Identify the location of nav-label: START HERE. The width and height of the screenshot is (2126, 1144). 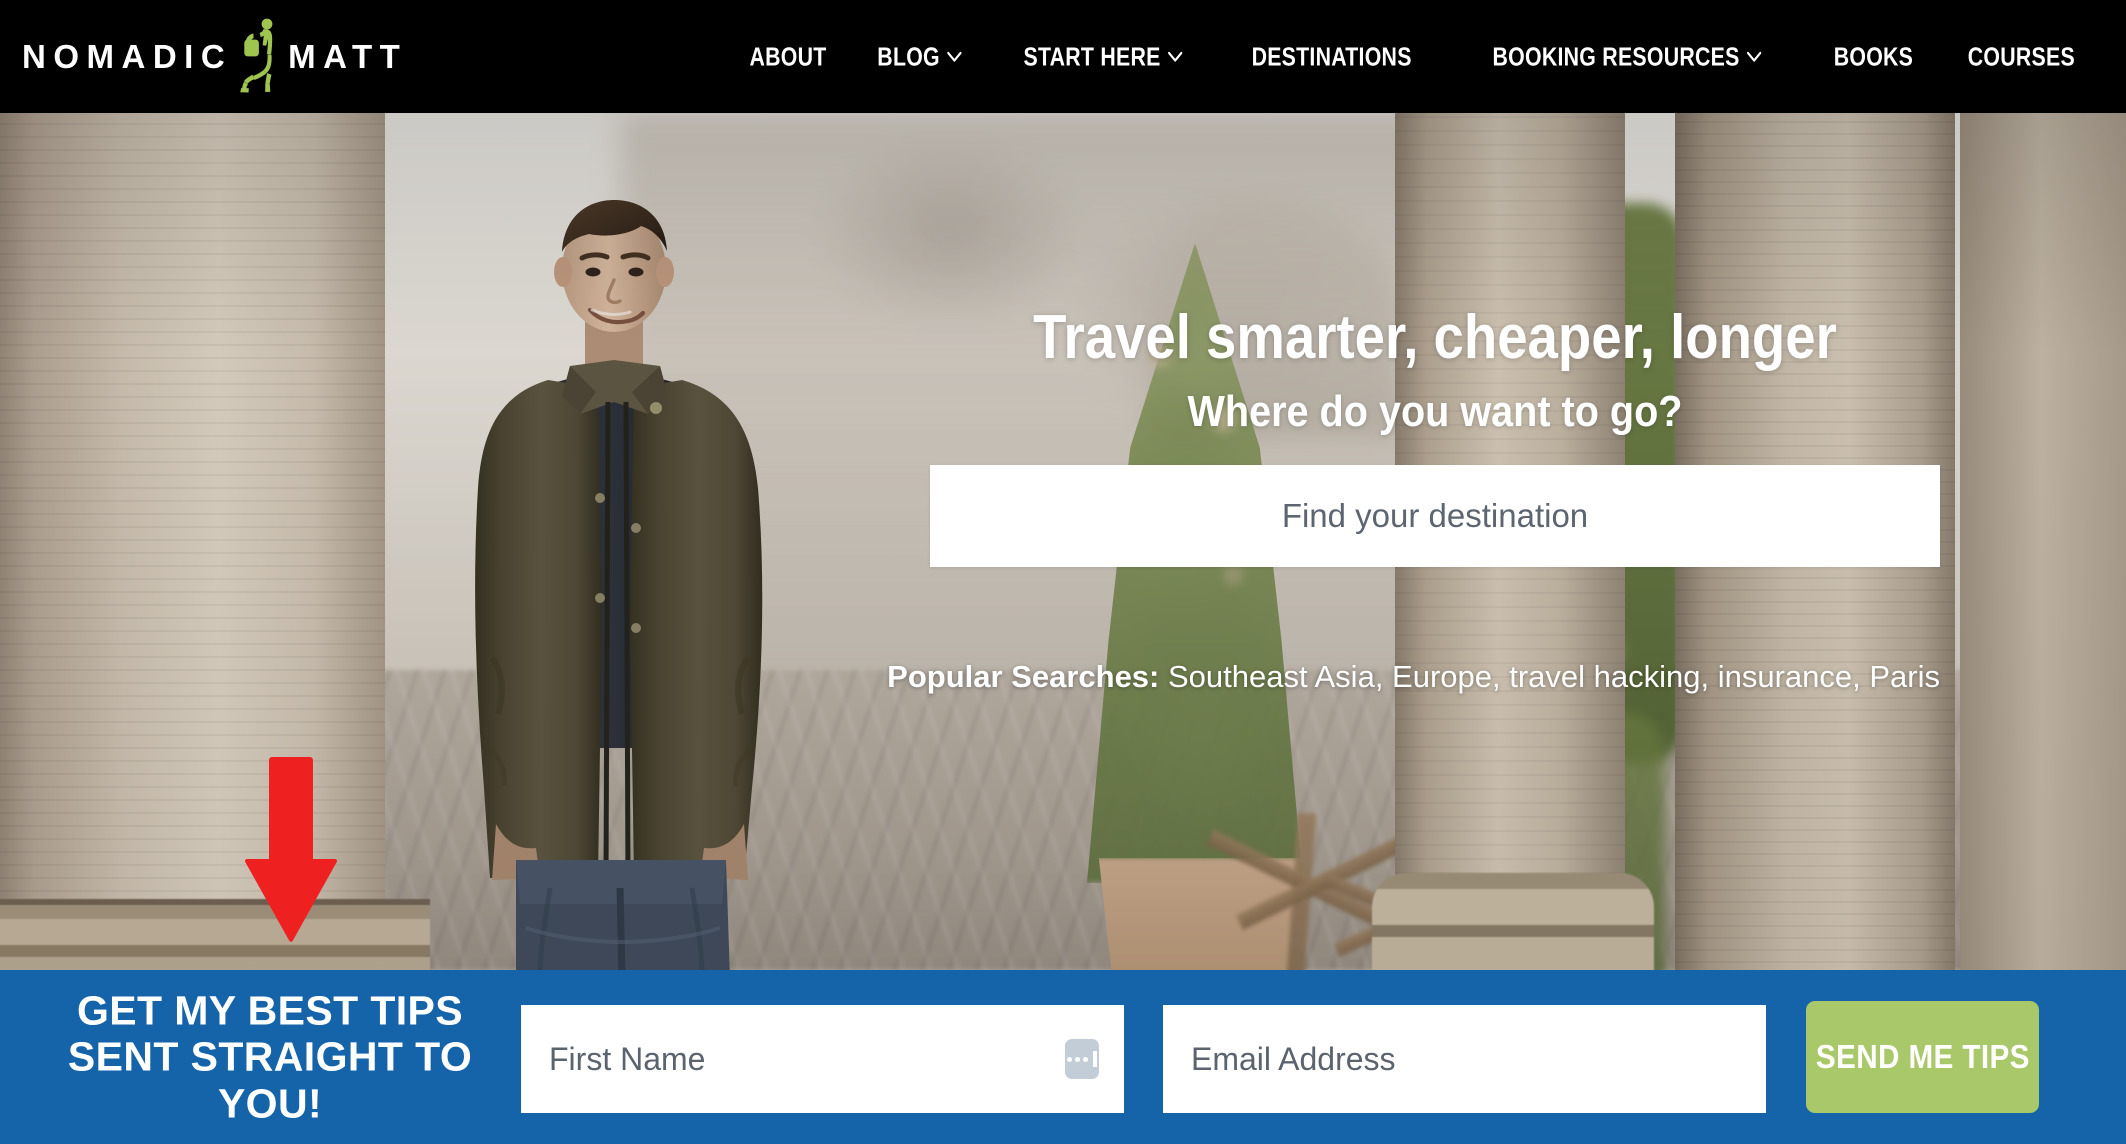
(1092, 56).